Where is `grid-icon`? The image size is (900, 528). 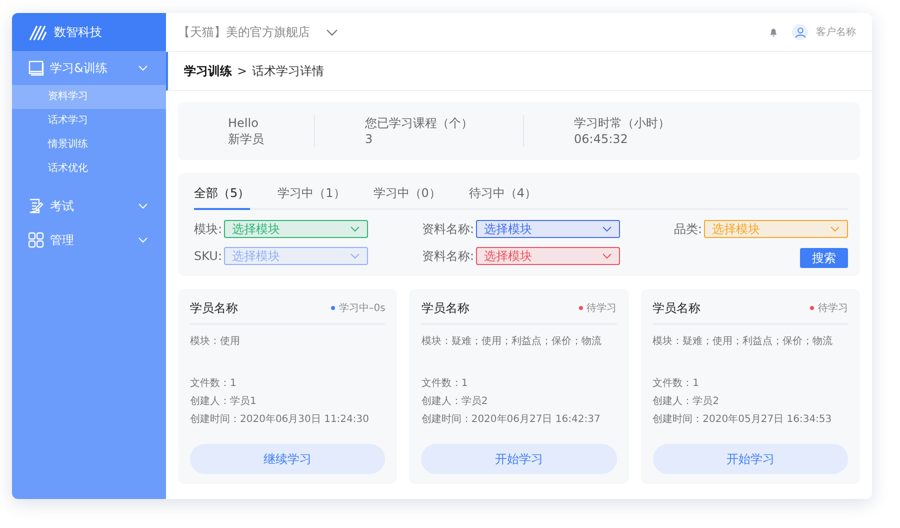
grid-icon is located at coordinates (36, 240).